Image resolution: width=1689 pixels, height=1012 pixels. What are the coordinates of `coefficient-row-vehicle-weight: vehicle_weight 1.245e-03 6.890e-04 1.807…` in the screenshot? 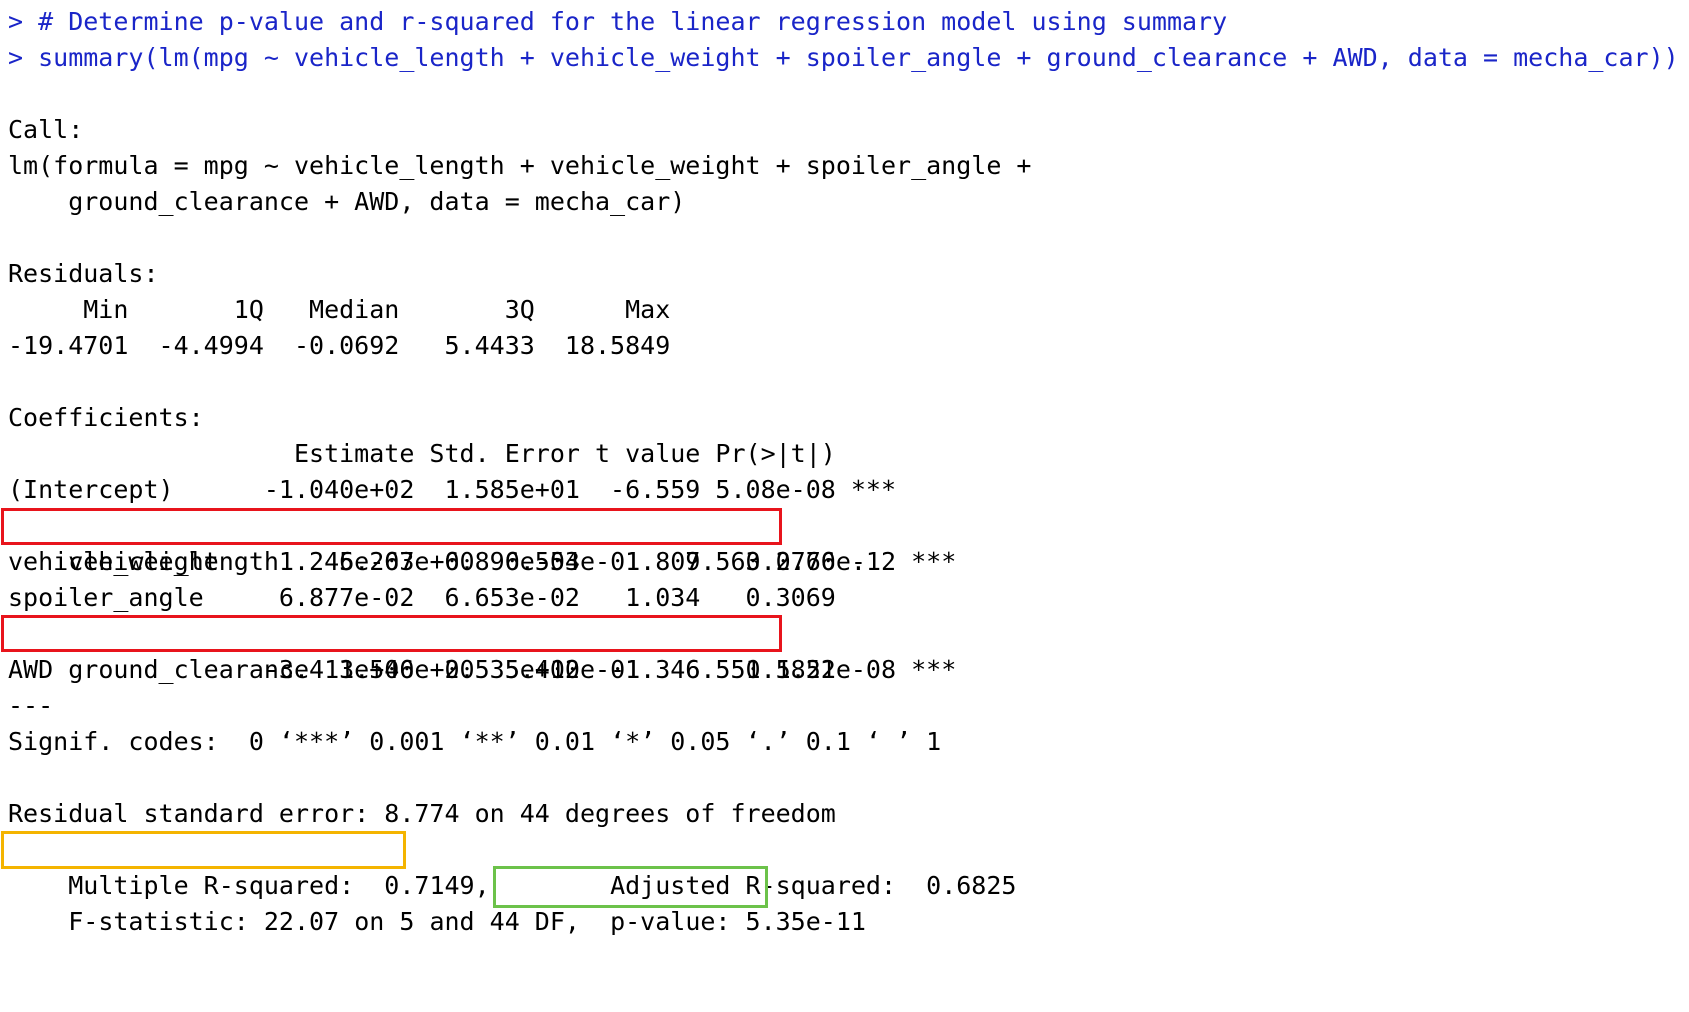 It's located at (452, 561).